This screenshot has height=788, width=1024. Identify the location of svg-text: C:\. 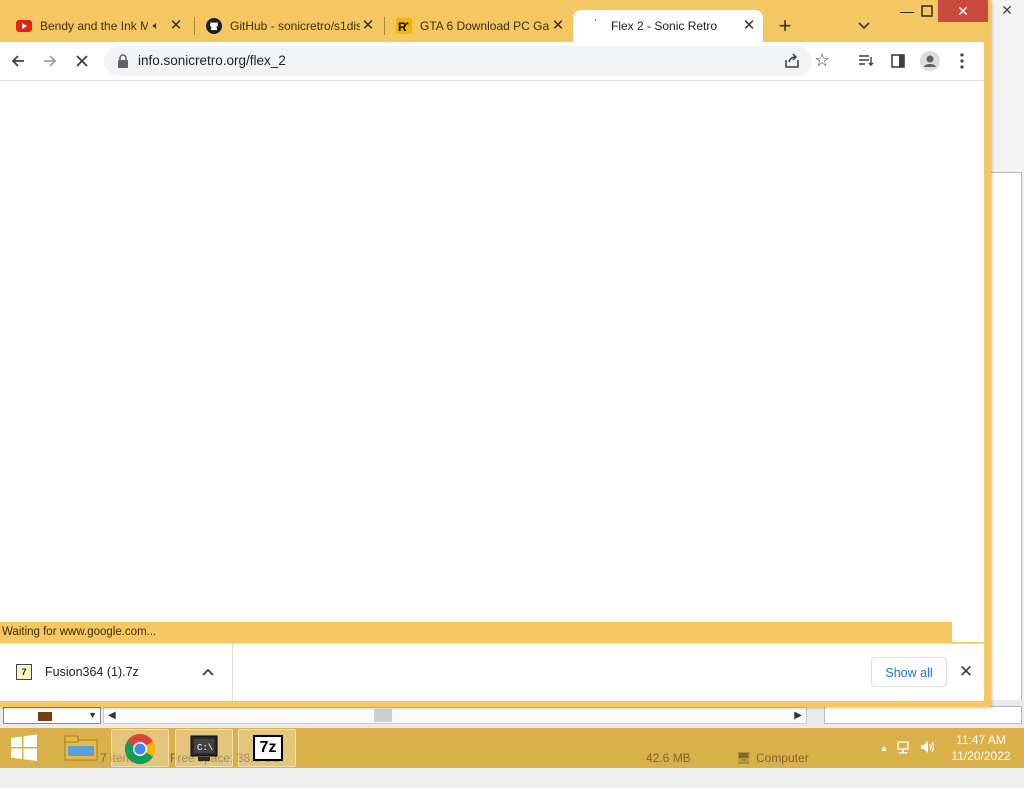
(205, 748).